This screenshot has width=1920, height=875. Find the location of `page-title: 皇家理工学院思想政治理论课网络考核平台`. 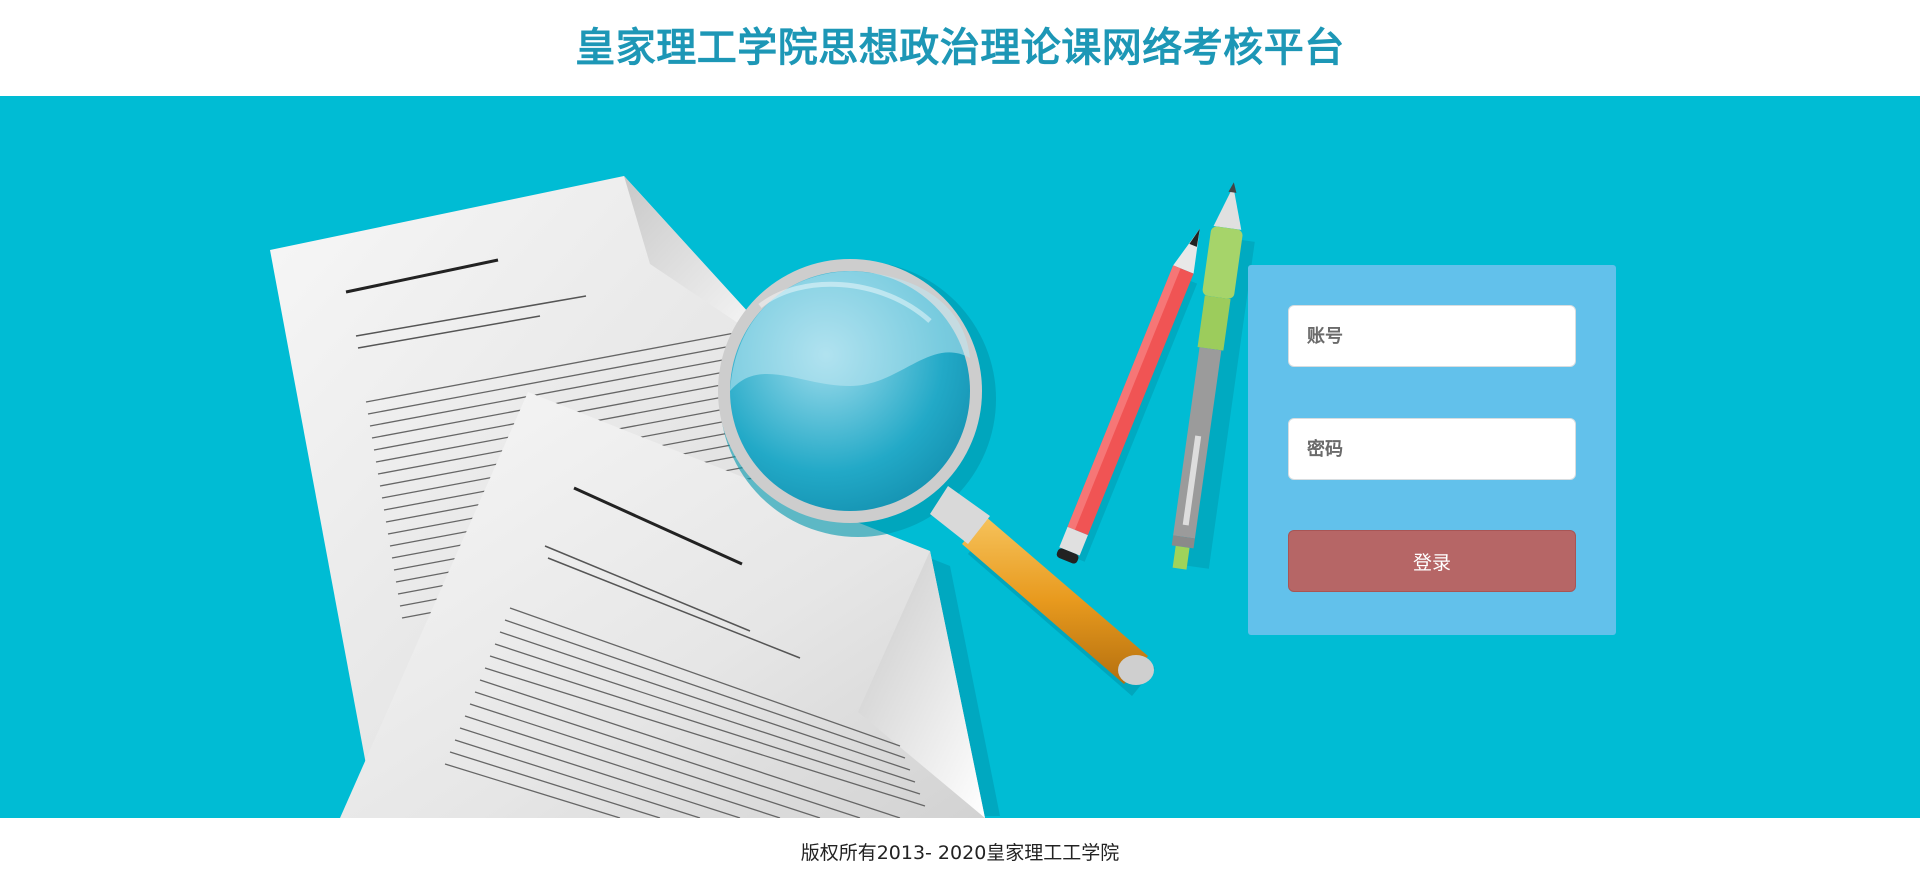

page-title: 皇家理工学院思想政治理论课网络考核平台 is located at coordinates (960, 48).